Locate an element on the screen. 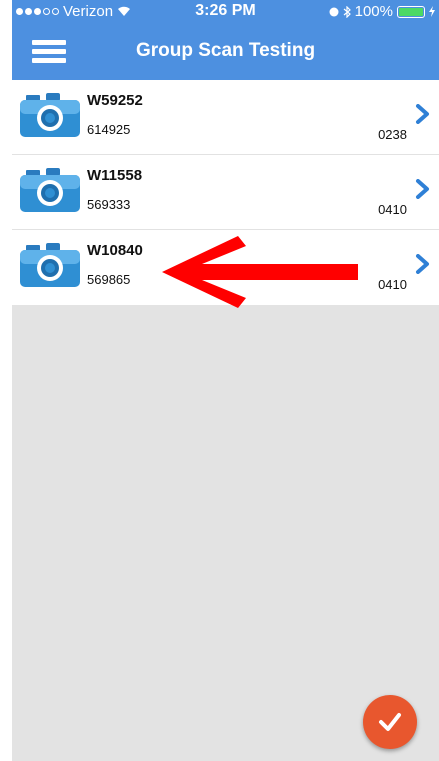 The width and height of the screenshot is (439, 761). bluetooth-icon is located at coordinates (347, 11).